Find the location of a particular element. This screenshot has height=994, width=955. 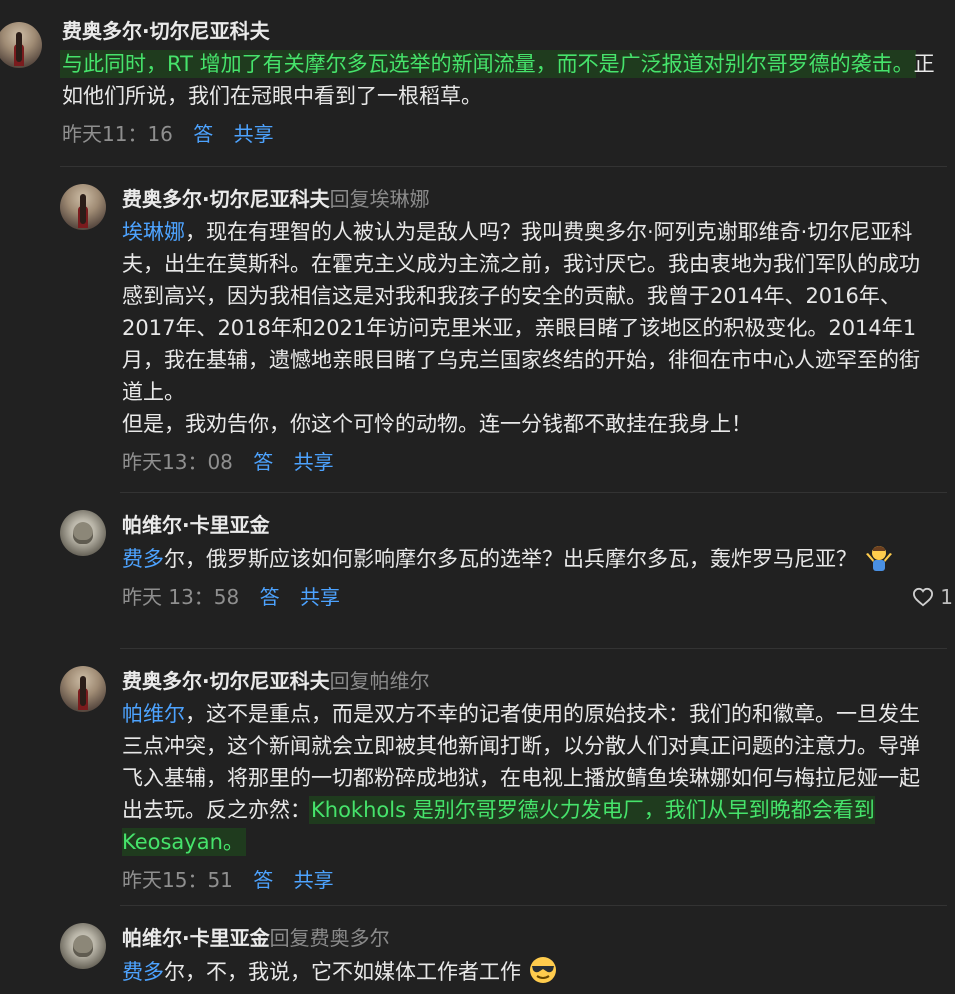

like-count: 1 is located at coordinates (946, 597).